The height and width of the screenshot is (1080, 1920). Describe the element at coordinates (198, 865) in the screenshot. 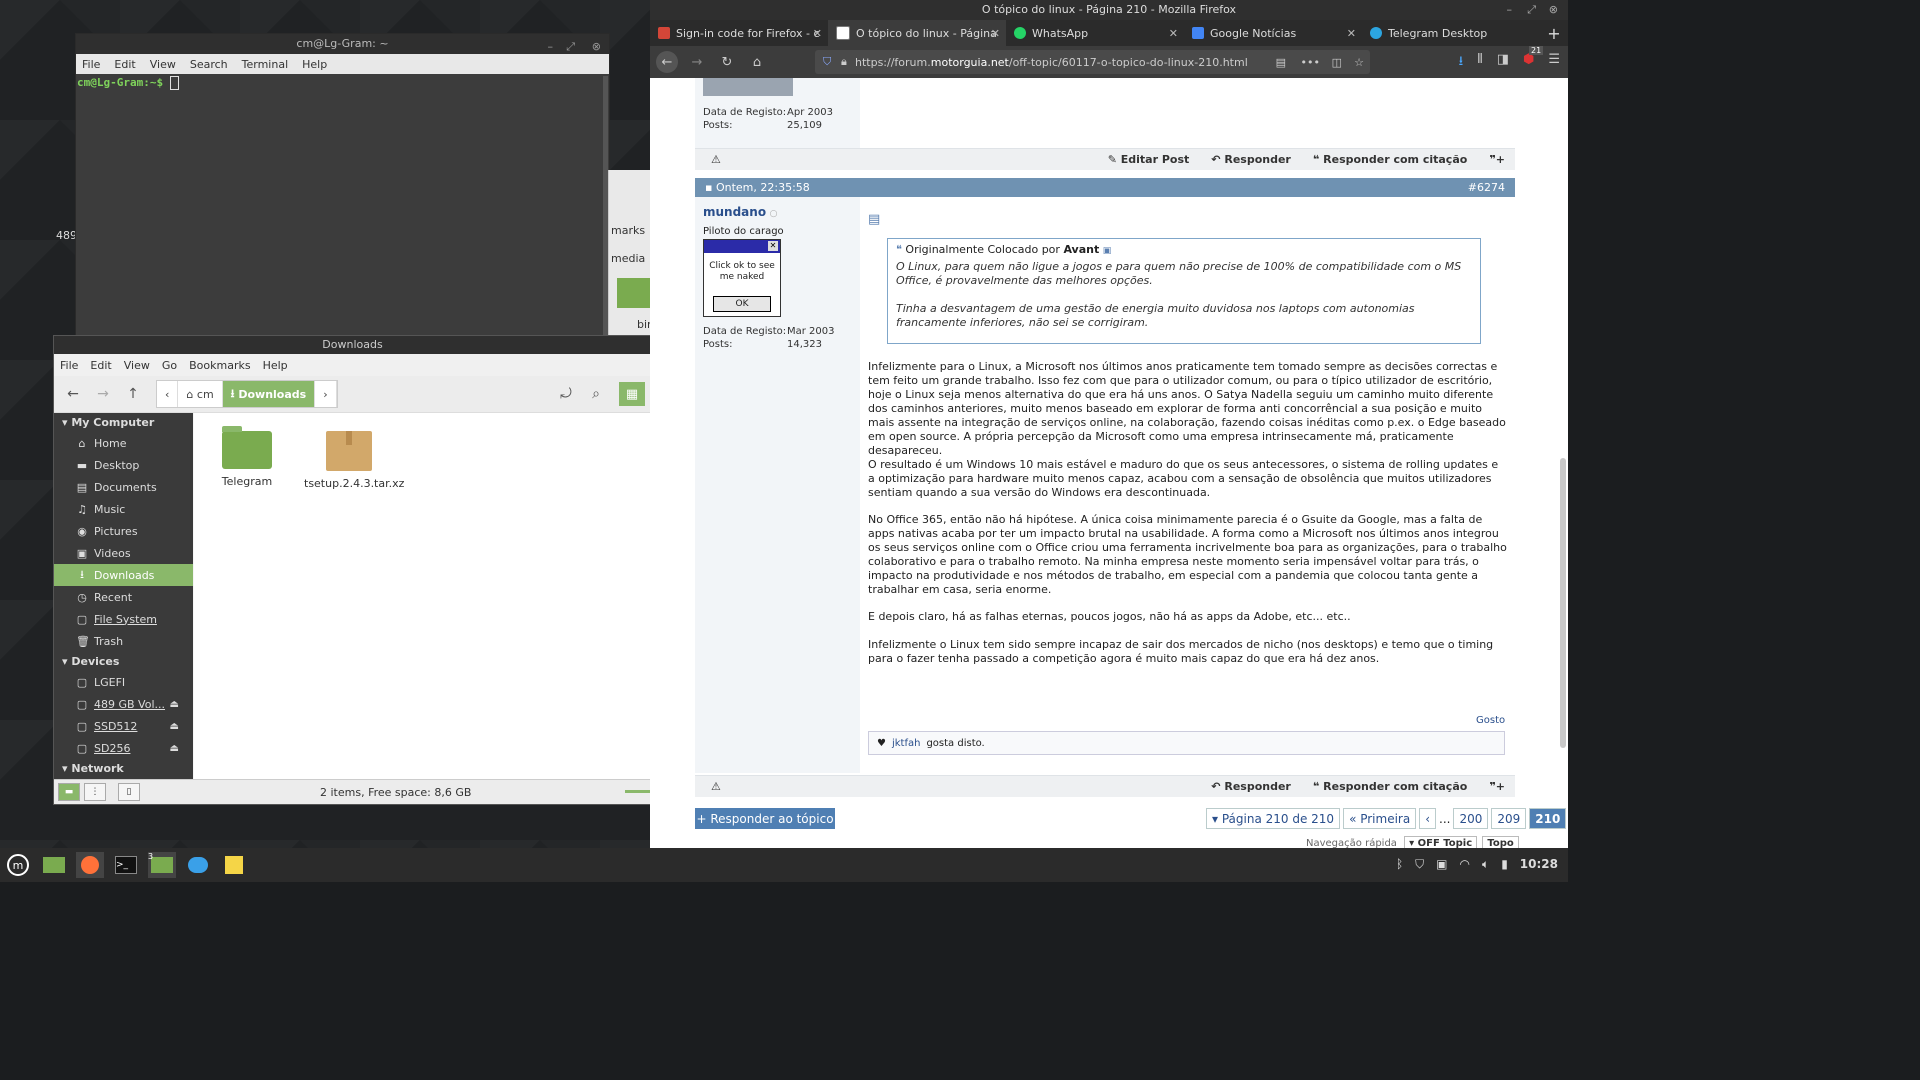

I see `cloud-icon` at that location.